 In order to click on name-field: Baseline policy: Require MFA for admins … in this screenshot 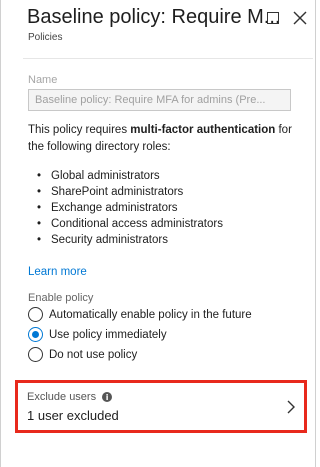, I will do `click(159, 100)`.